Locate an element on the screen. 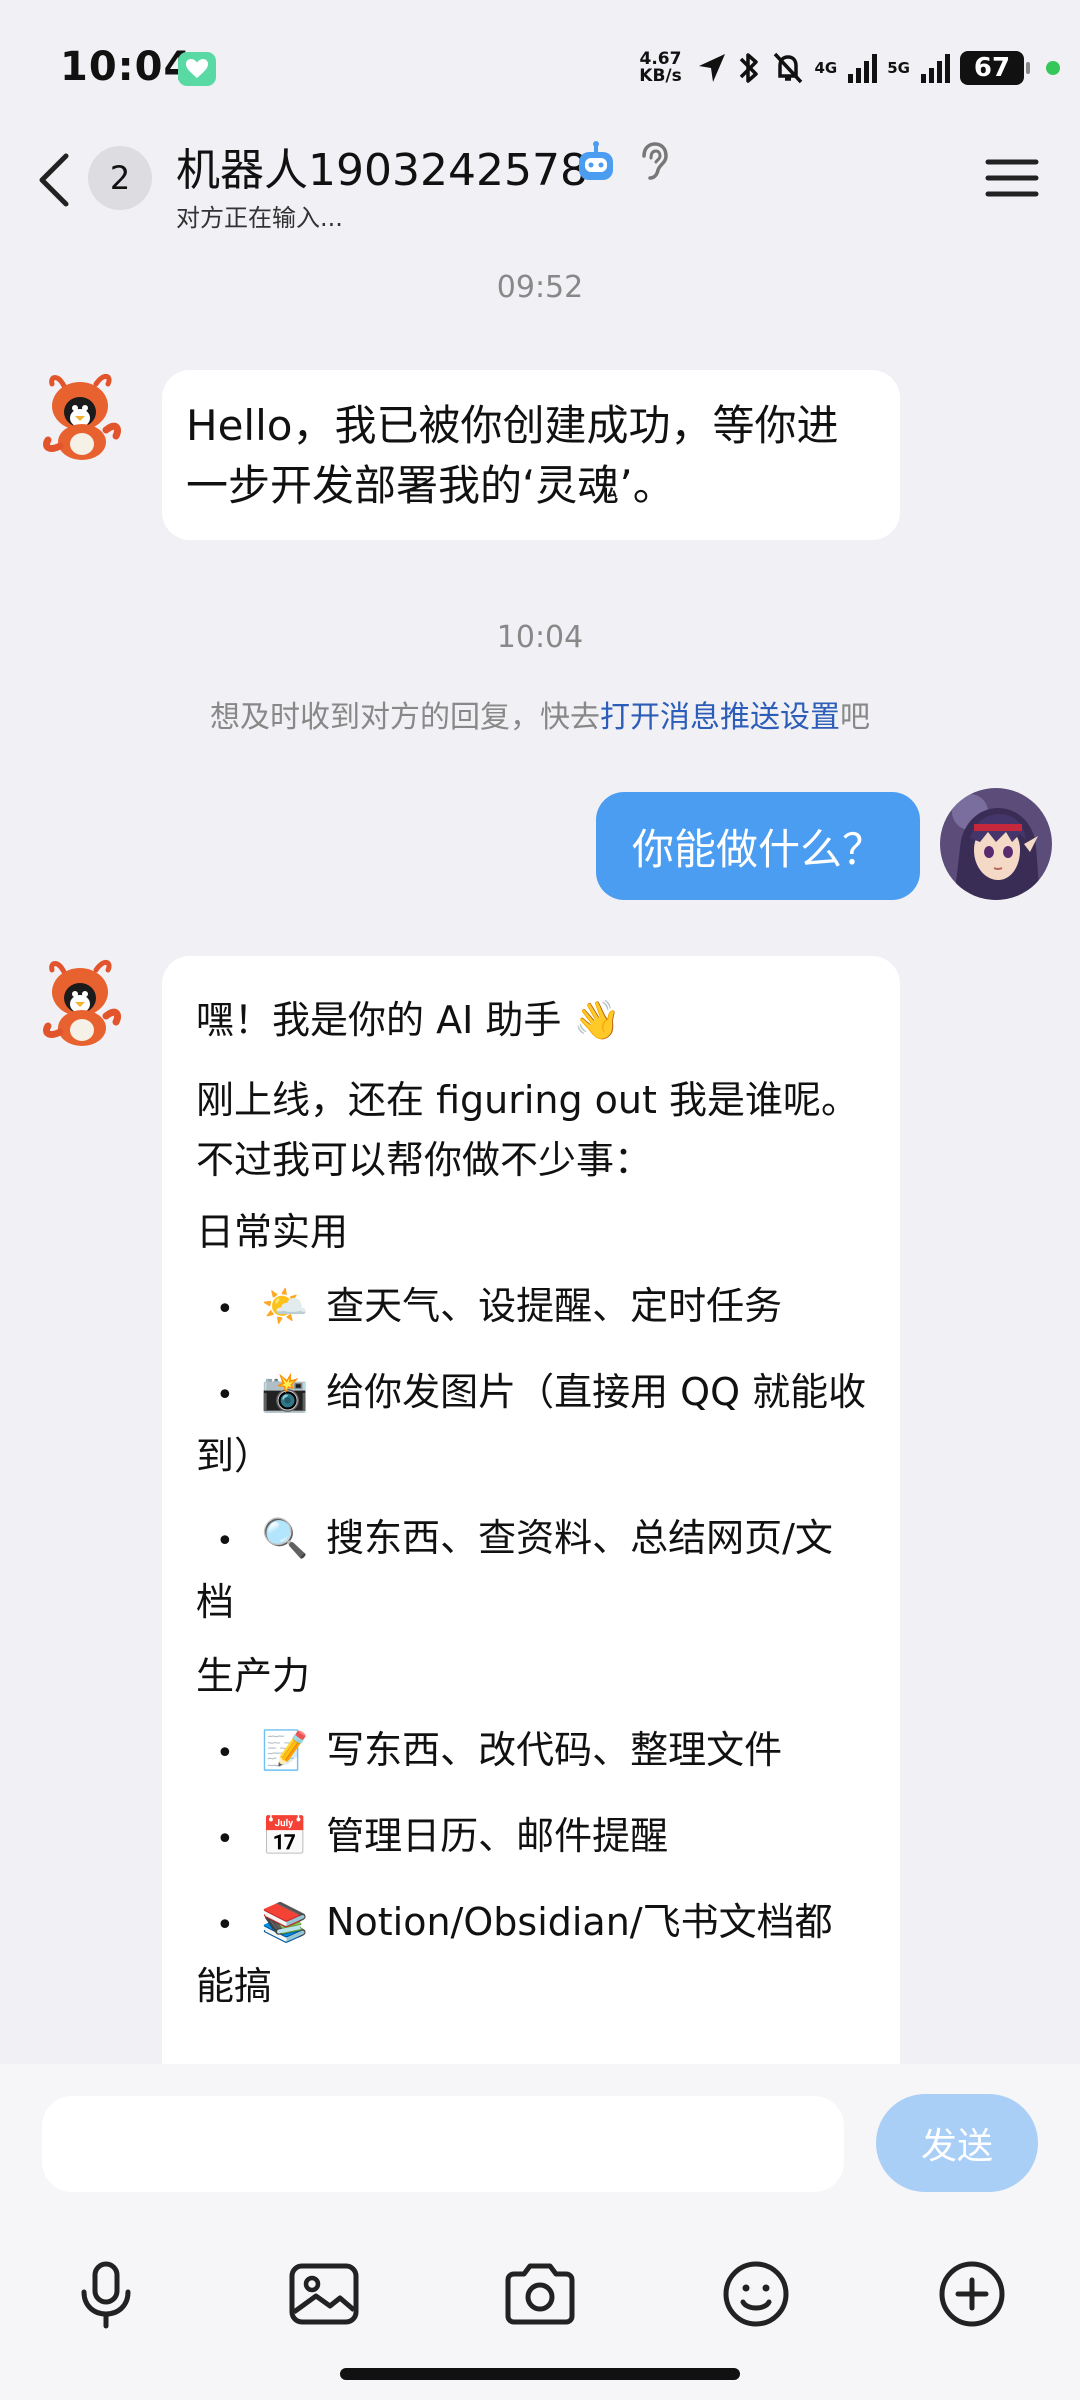  user-avatar is located at coordinates (996, 844).